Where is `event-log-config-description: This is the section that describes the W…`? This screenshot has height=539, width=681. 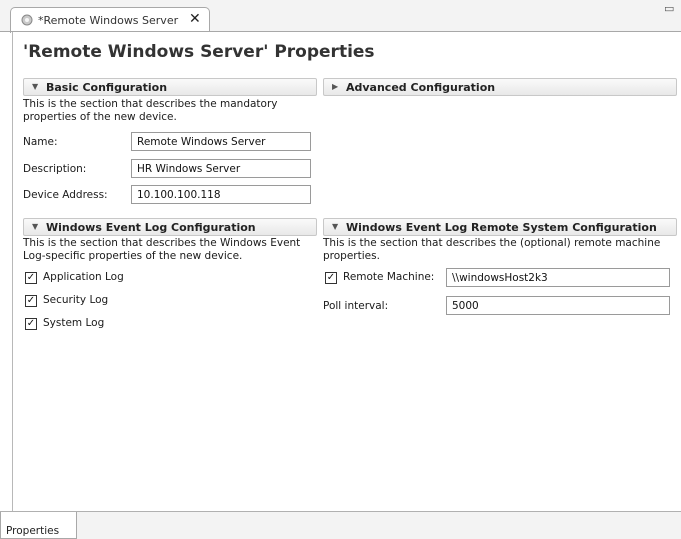
event-log-config-description: This is the section that describes the W… is located at coordinates (162, 249).